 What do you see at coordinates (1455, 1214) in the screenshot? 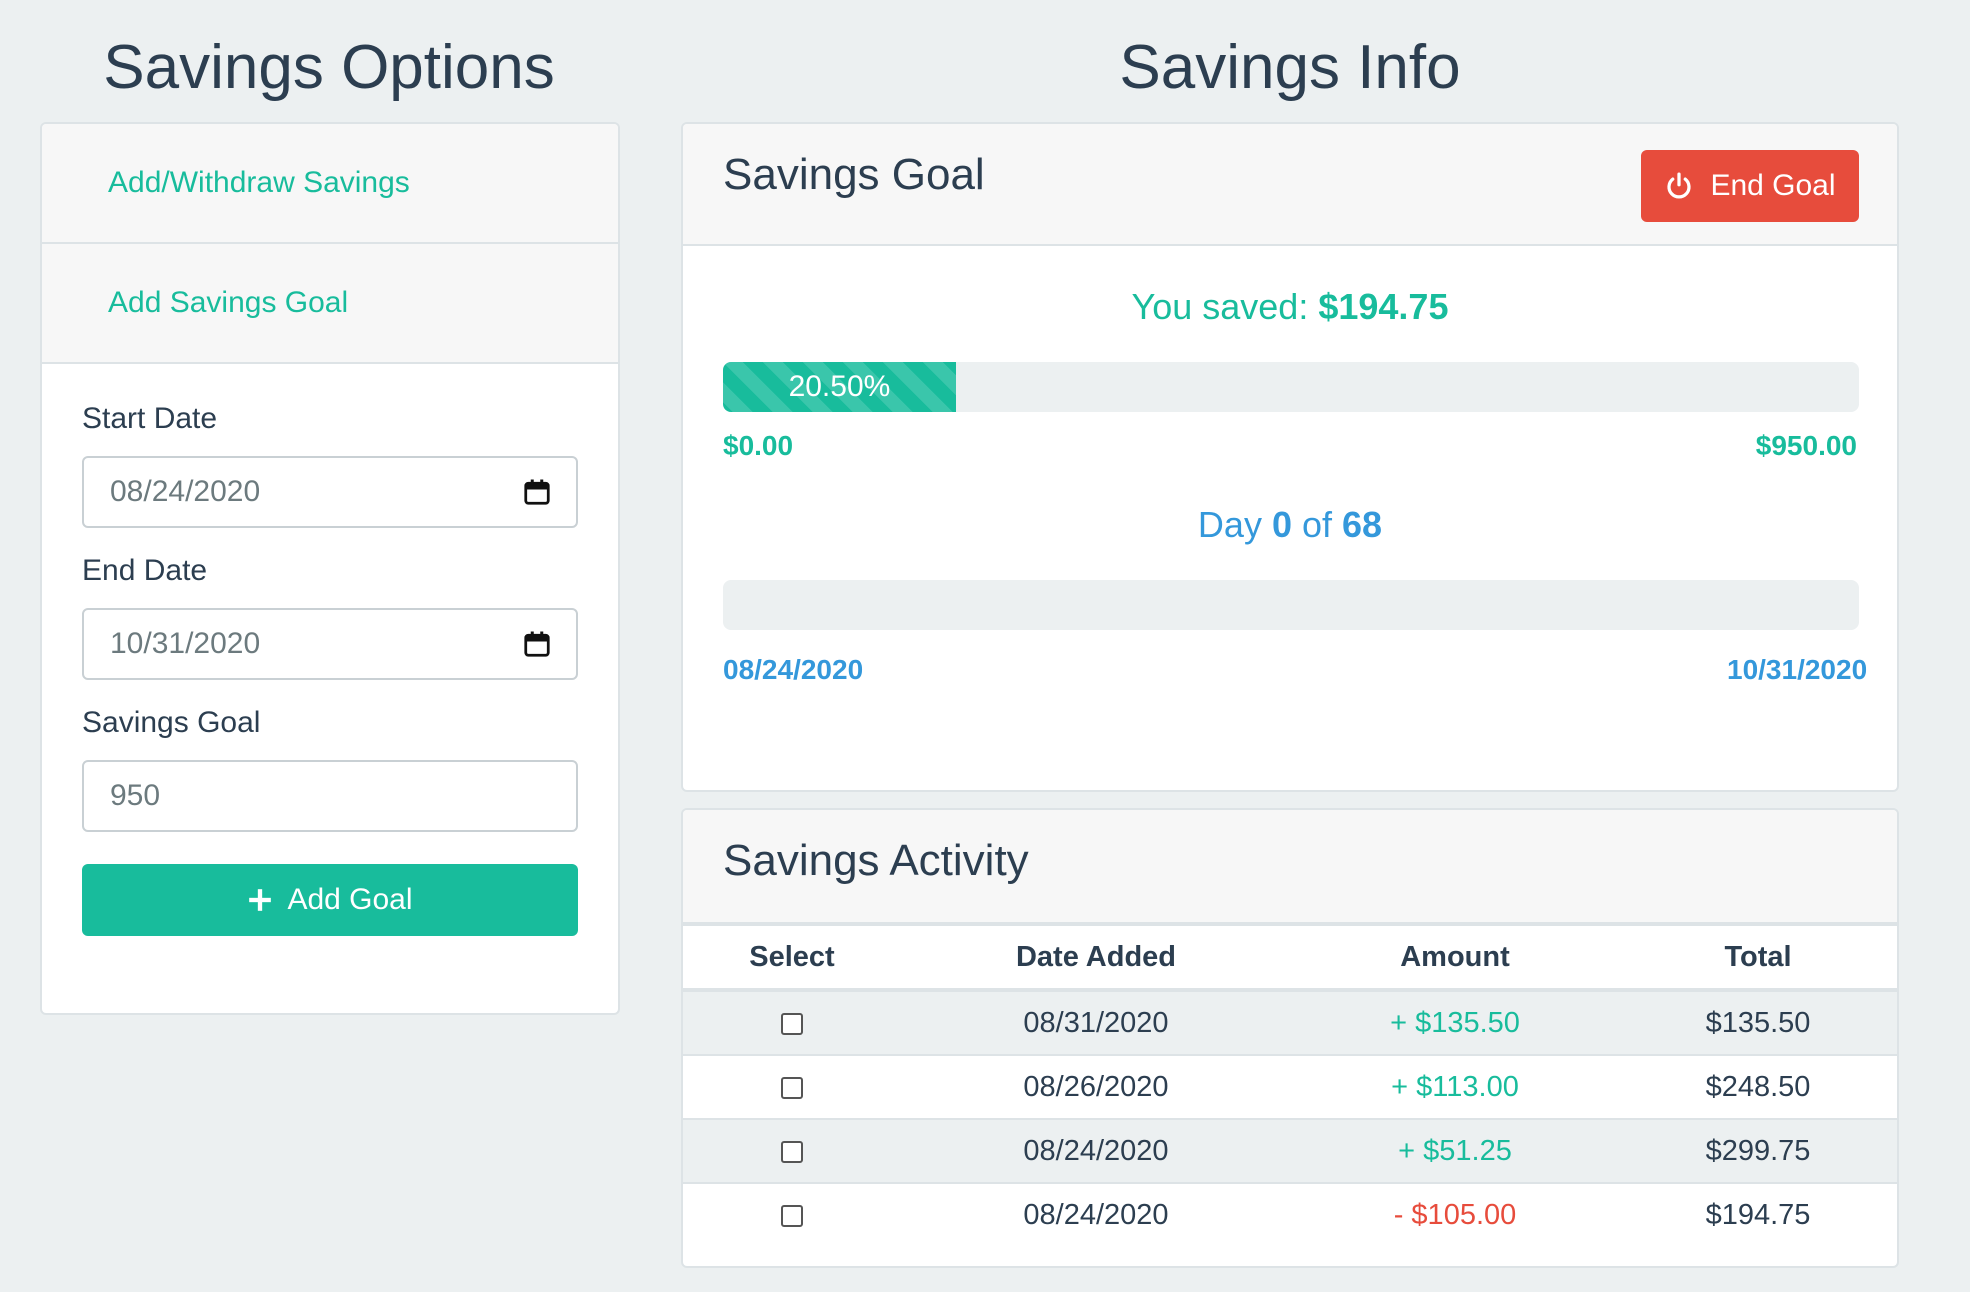
I see `amount-cell: - $105.00` at bounding box center [1455, 1214].